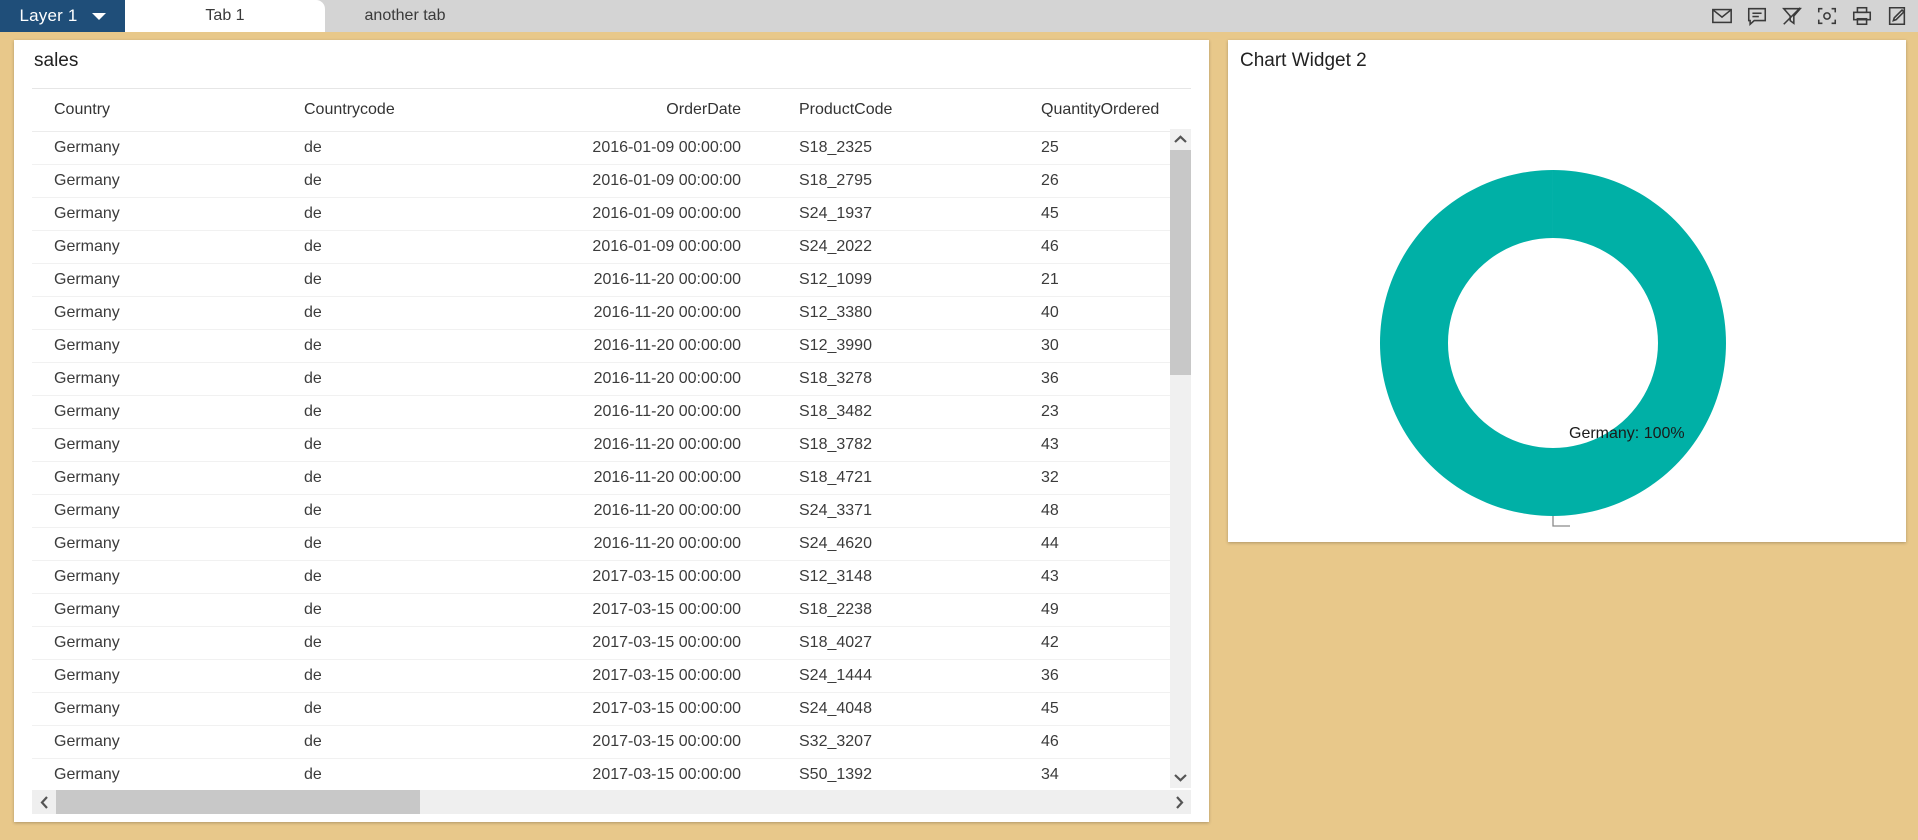 The height and width of the screenshot is (840, 1918). Describe the element at coordinates (1627, 433) in the screenshot. I see `donut-slice-label: Germany: 100%` at that location.